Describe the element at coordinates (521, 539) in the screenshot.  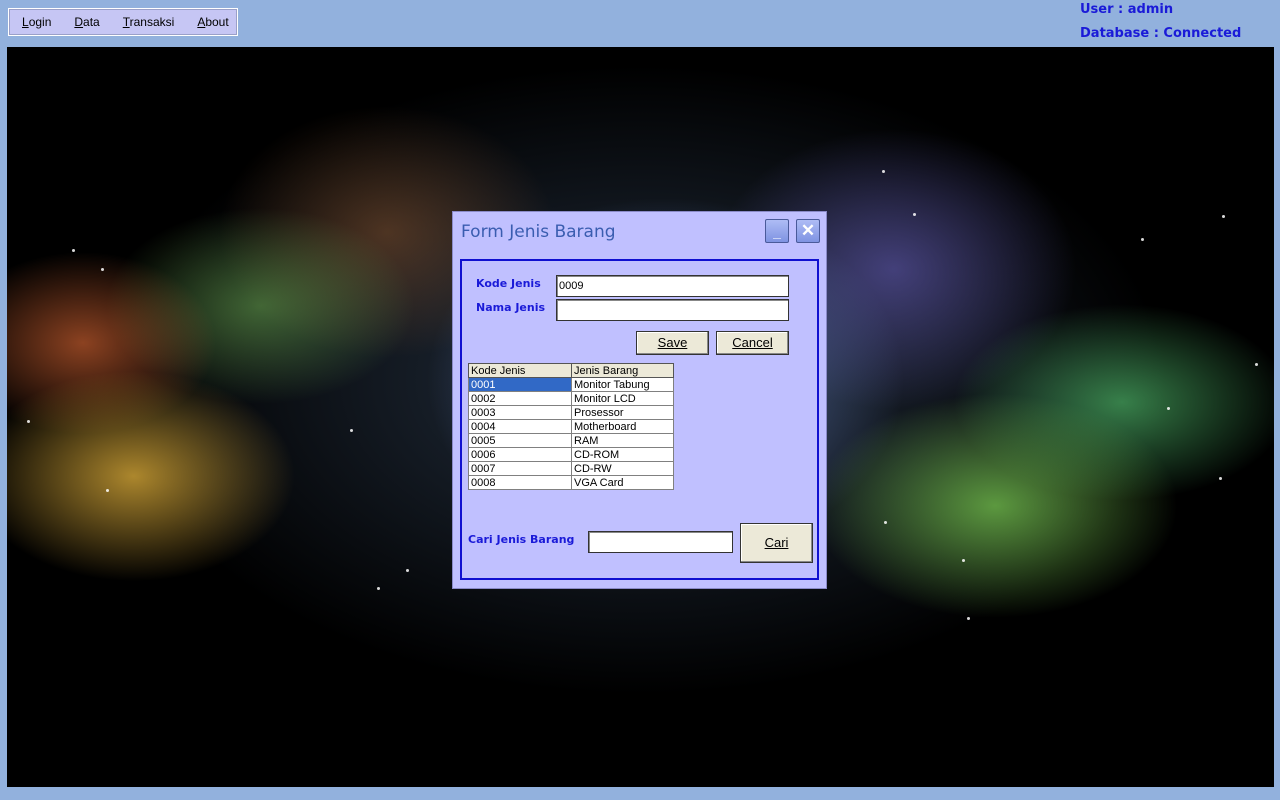
I see `cari-jenis-barang-label: Cari Jenis Barang` at that location.